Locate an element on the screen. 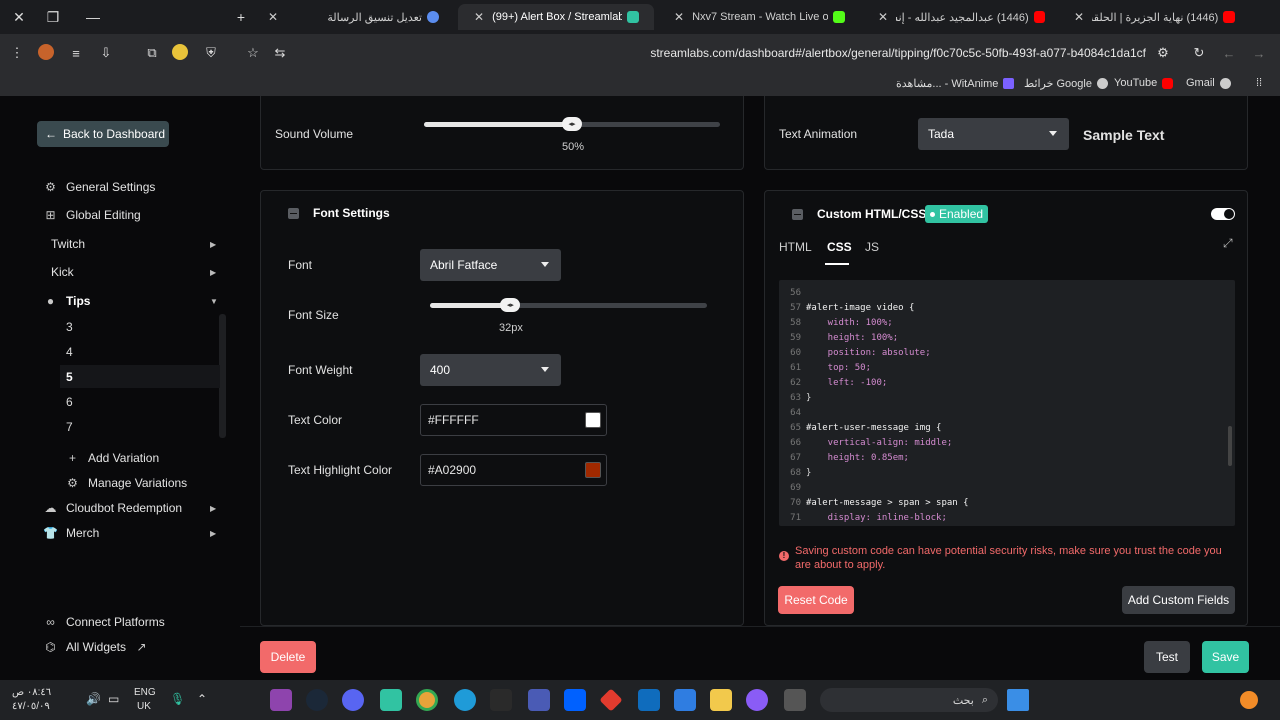 Image resolution: width=1280 pixels, height=720 pixels. variation-item-active: 5 is located at coordinates (69, 377).